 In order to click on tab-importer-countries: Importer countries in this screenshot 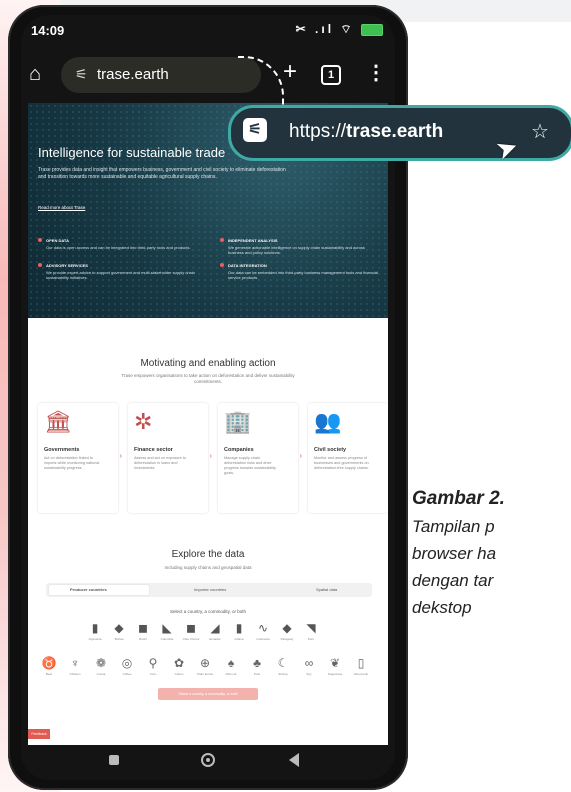, I will do `click(210, 589)`.